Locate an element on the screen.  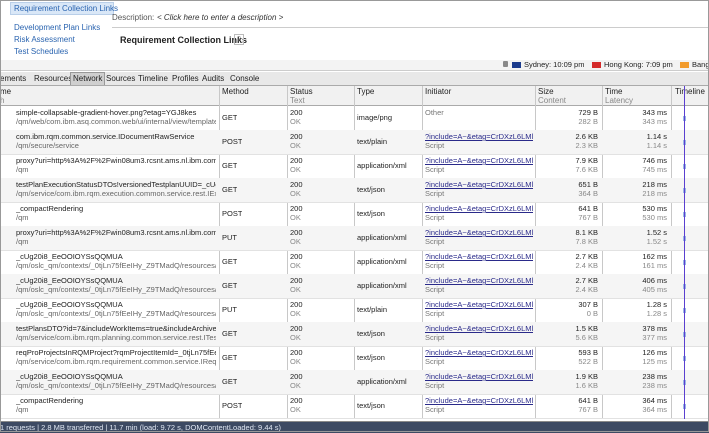
nav-test-schedules: Test Schedules is located at coordinates (41, 51).